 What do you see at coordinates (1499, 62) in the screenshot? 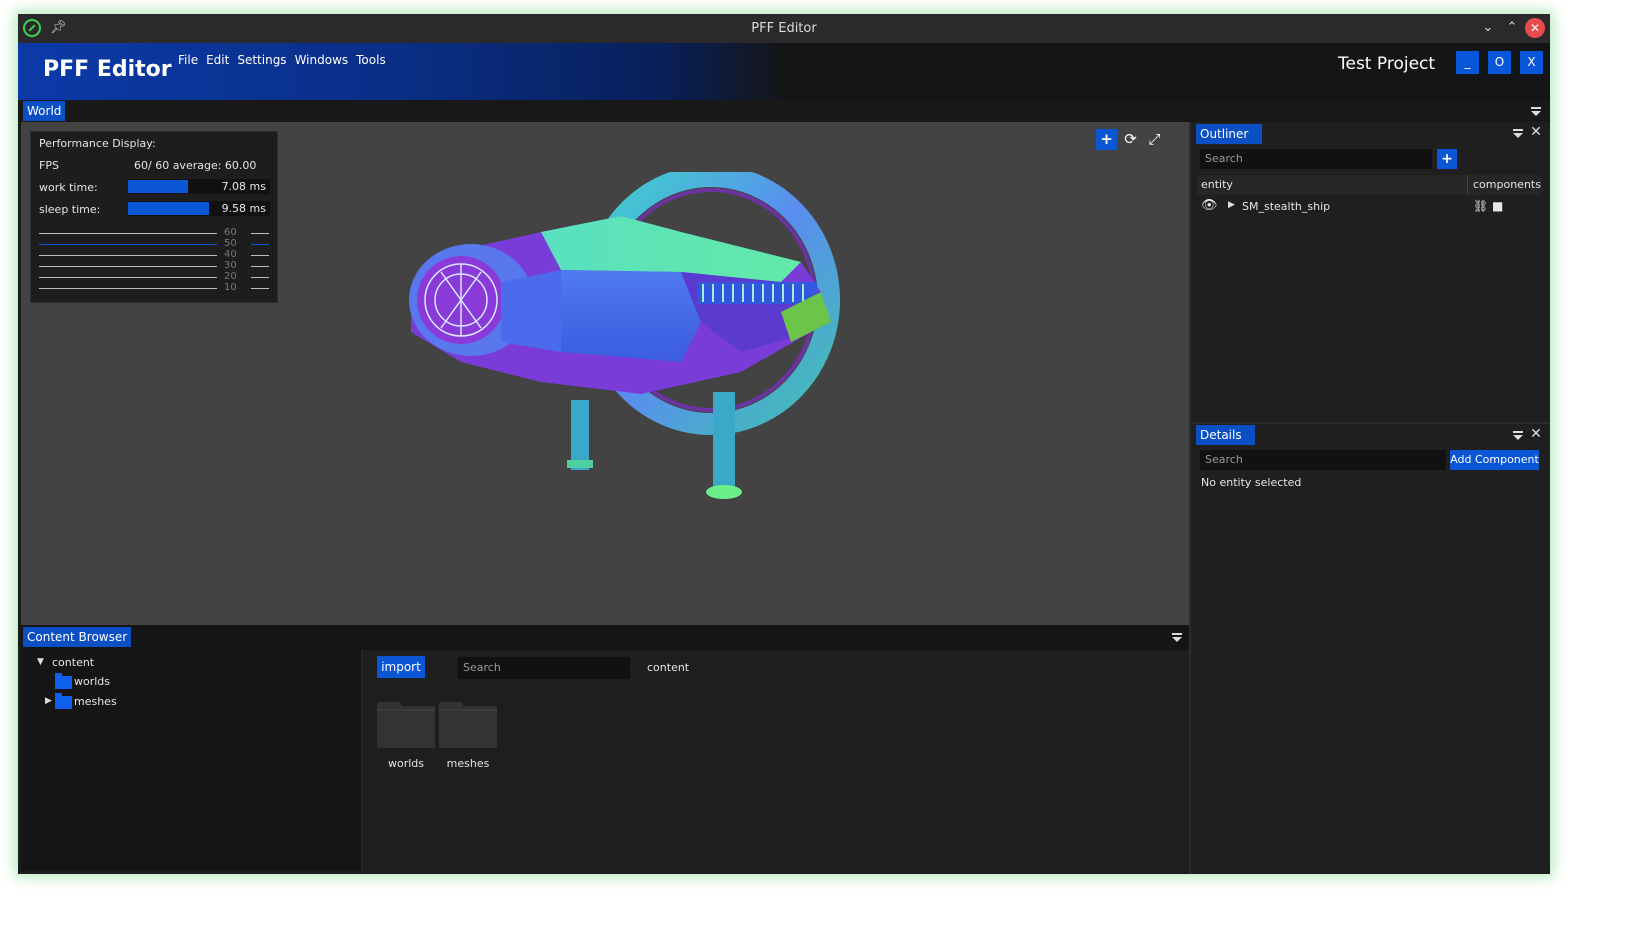
I see `maximize-button: O` at bounding box center [1499, 62].